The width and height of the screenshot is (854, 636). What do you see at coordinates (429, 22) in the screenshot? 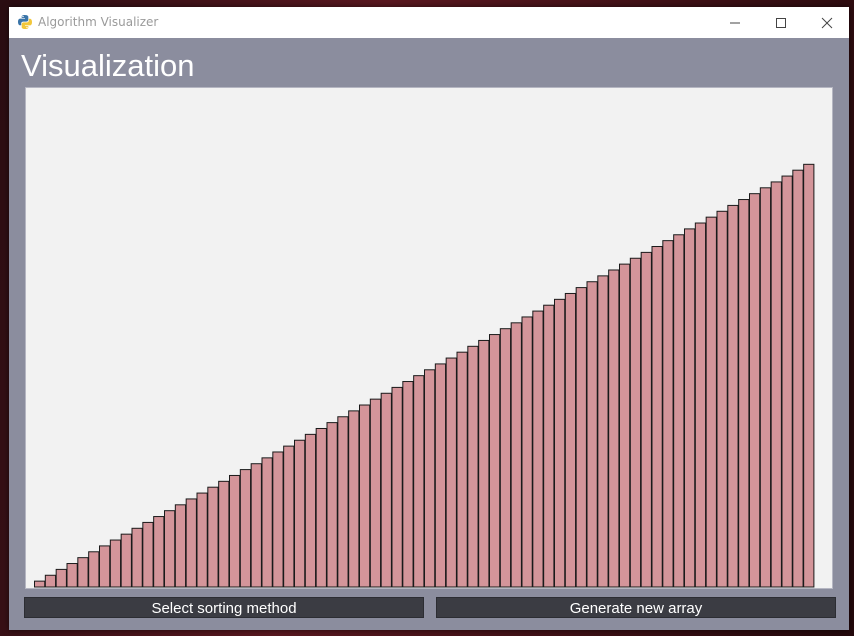
I see `title-bar: Algorithm Visualizer` at bounding box center [429, 22].